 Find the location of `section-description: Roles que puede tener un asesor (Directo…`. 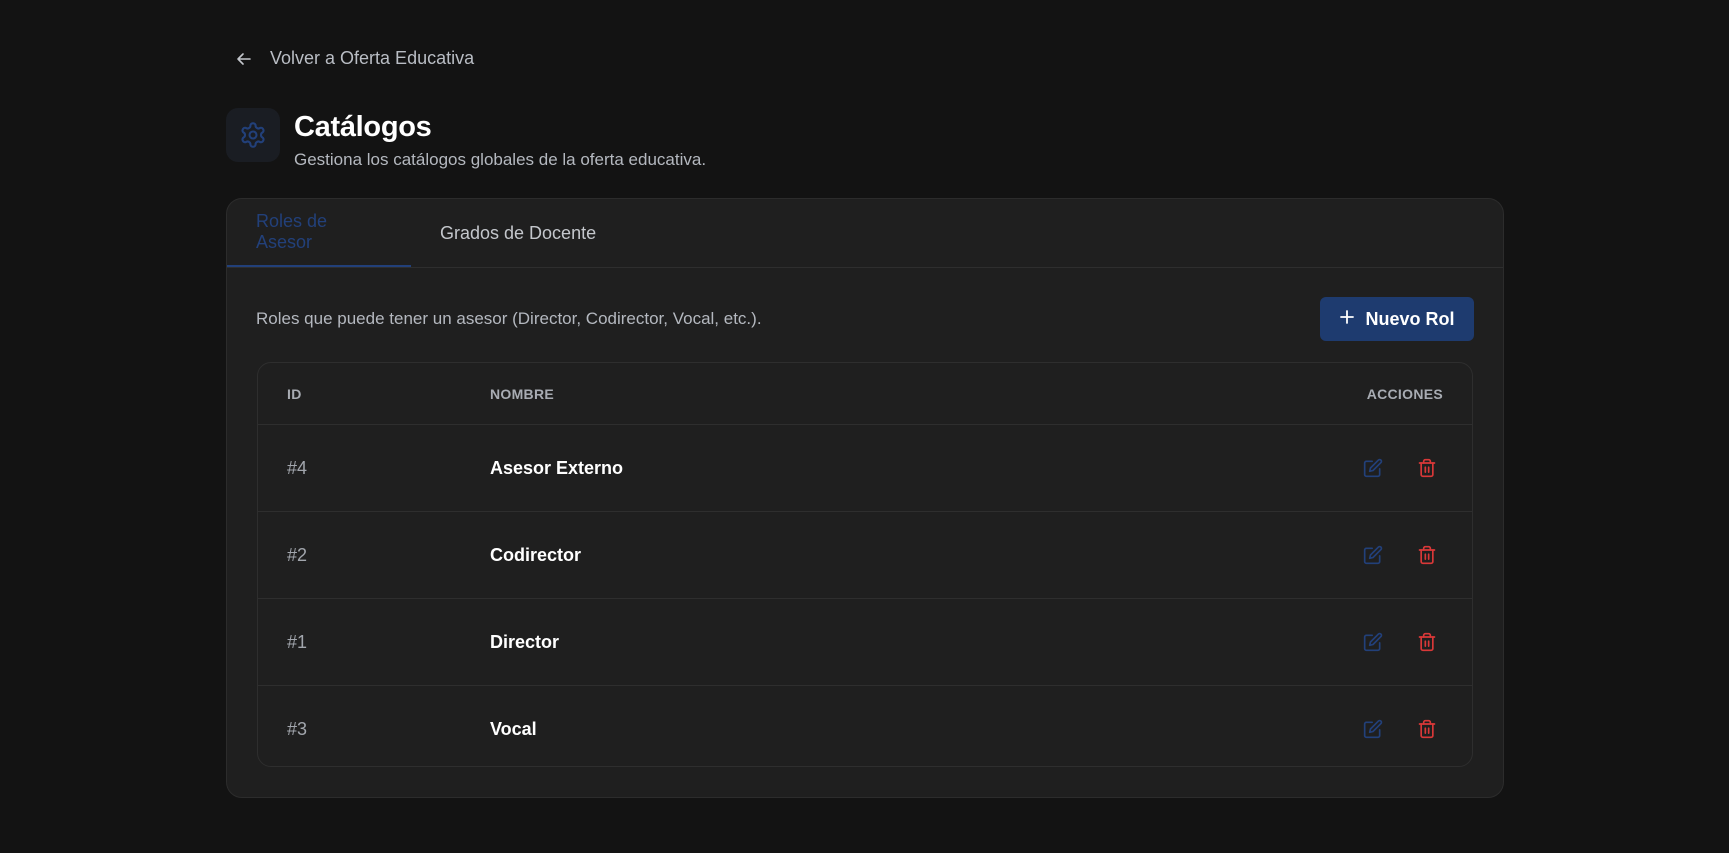

section-description: Roles que puede tener un asesor (Directo… is located at coordinates (509, 318).